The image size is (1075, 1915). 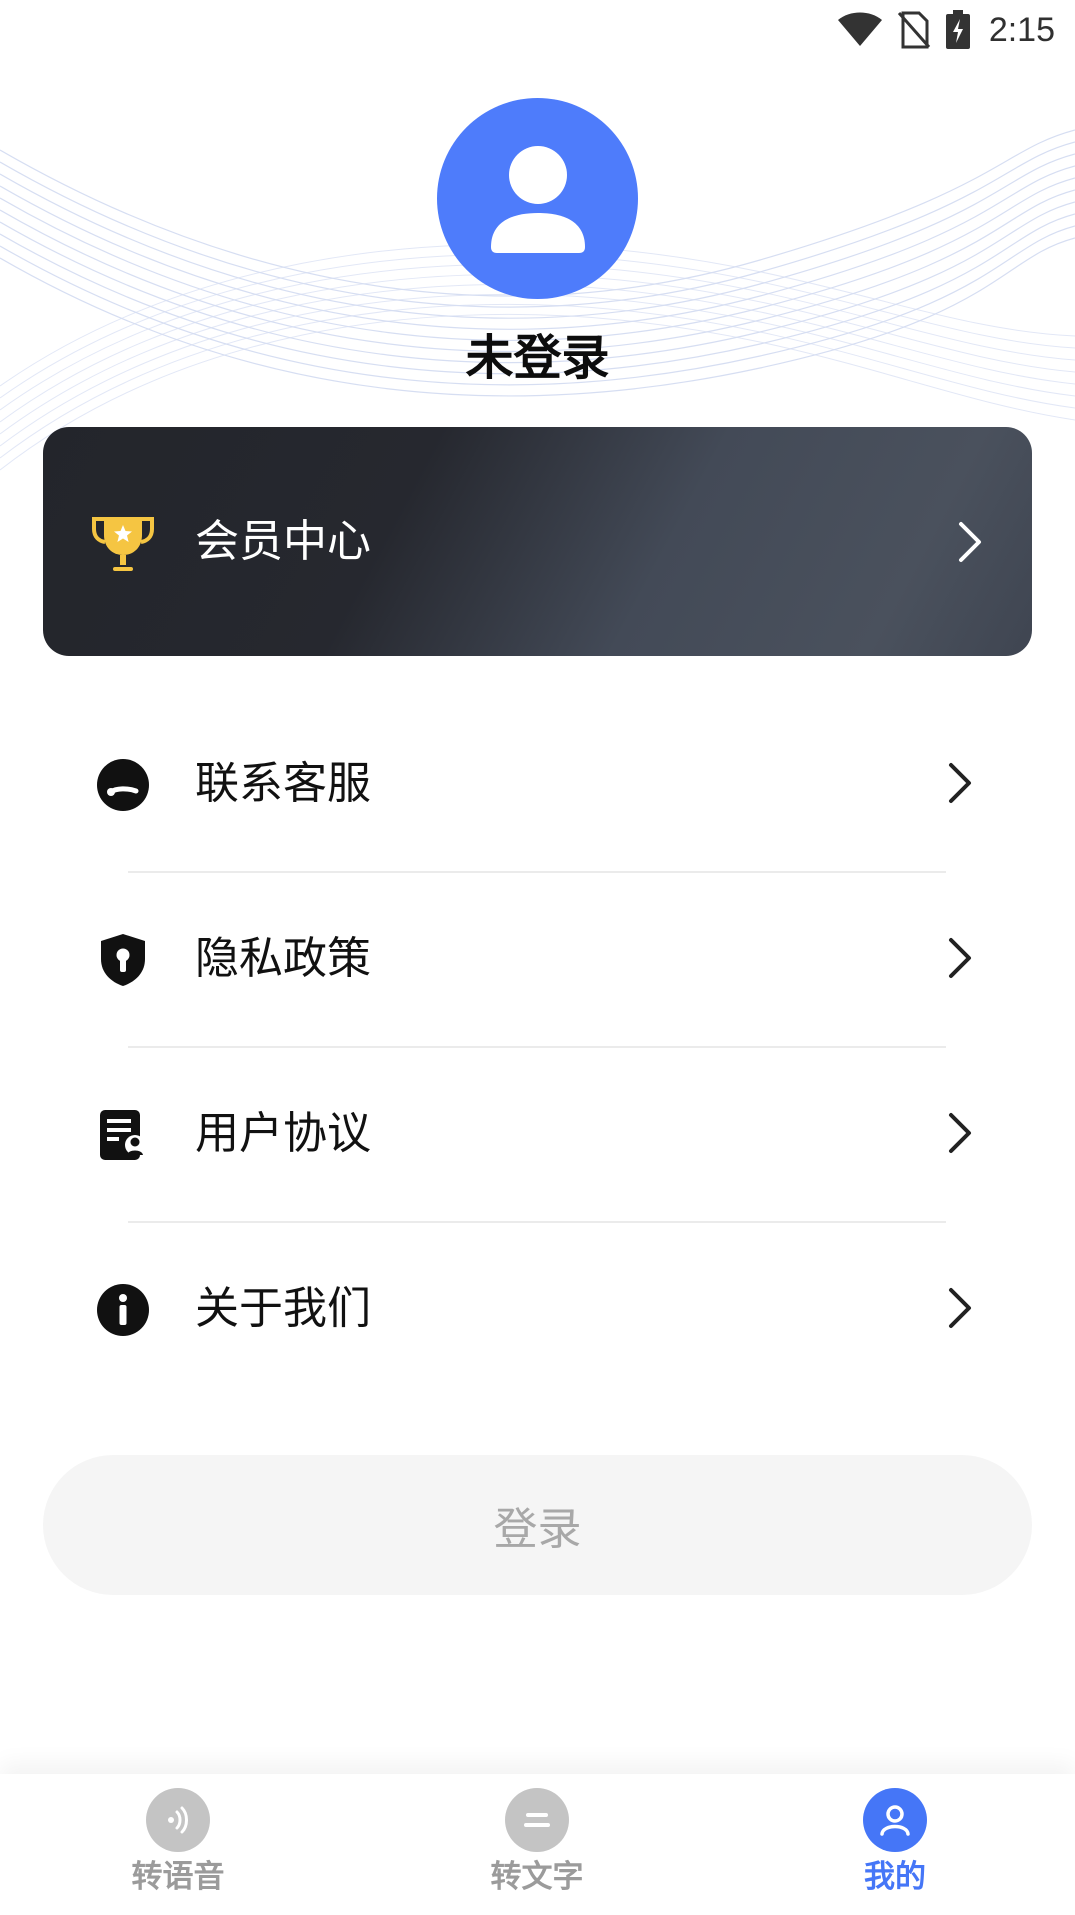 What do you see at coordinates (283, 1133) in the screenshot?
I see `menu-item-label: 用户协议` at bounding box center [283, 1133].